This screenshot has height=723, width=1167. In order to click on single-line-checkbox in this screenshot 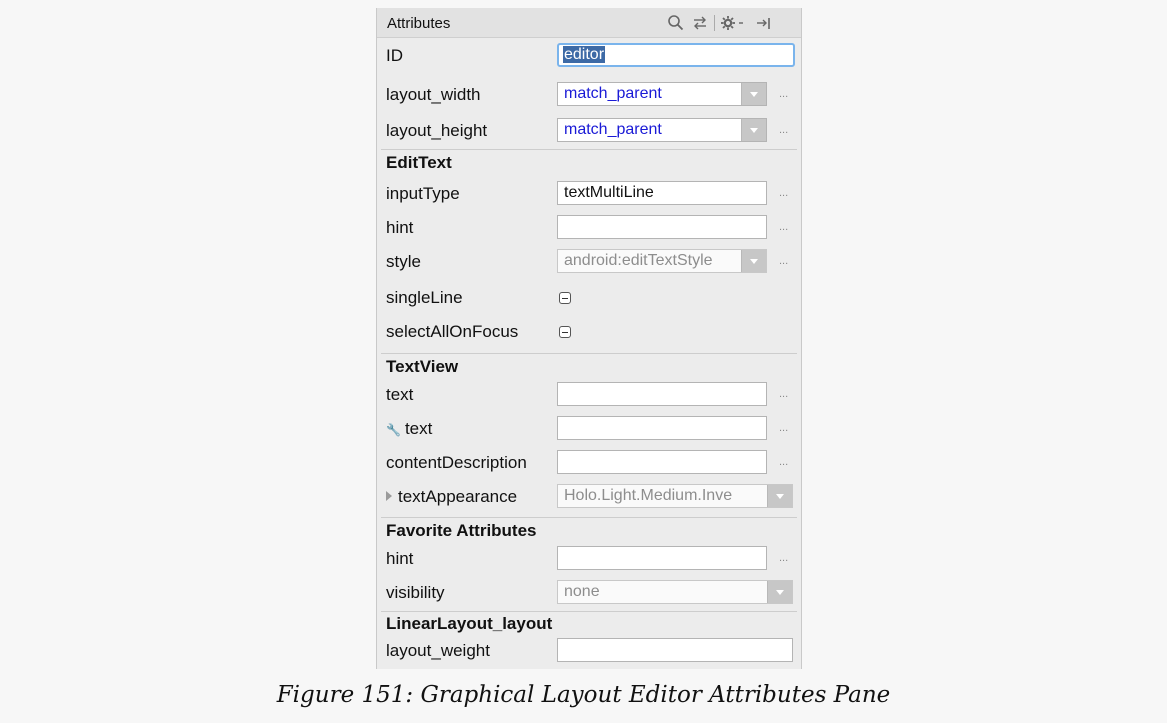, I will do `click(565, 298)`.